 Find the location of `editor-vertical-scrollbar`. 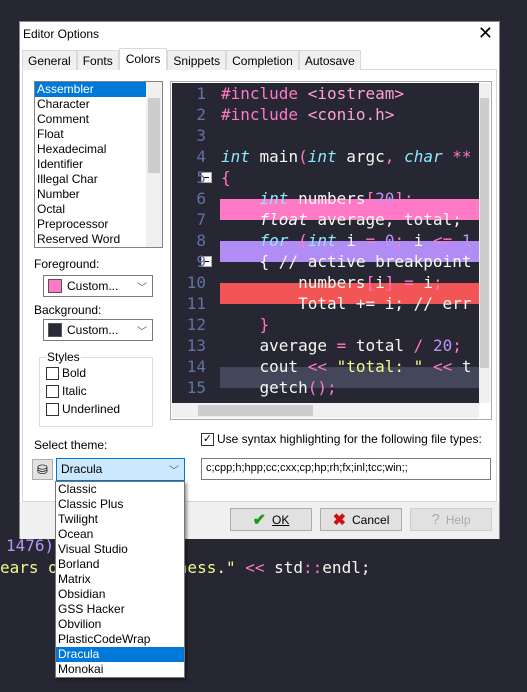

editor-vertical-scrollbar is located at coordinates (484, 243).